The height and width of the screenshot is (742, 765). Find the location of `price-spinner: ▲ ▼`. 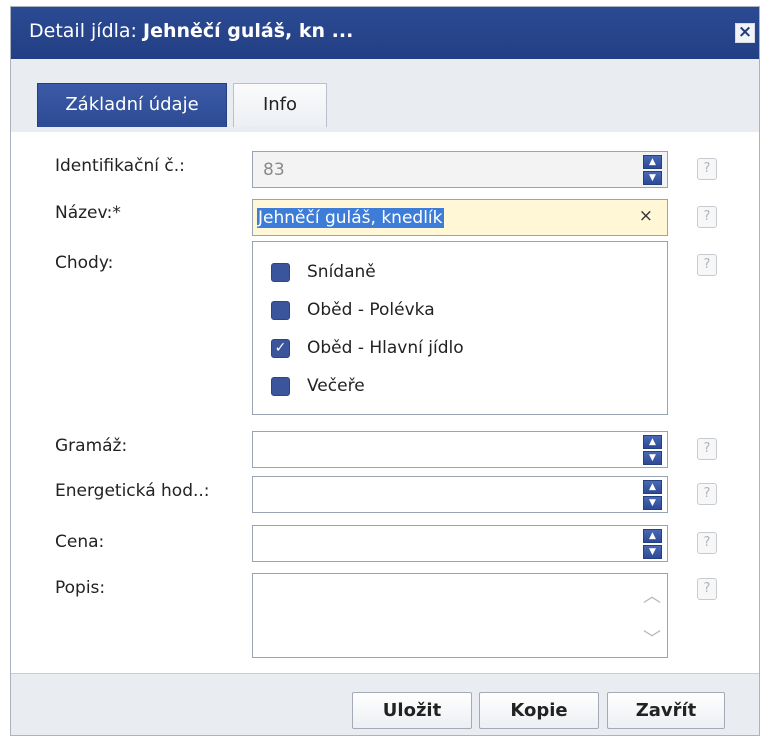

price-spinner: ▲ ▼ is located at coordinates (652, 544).